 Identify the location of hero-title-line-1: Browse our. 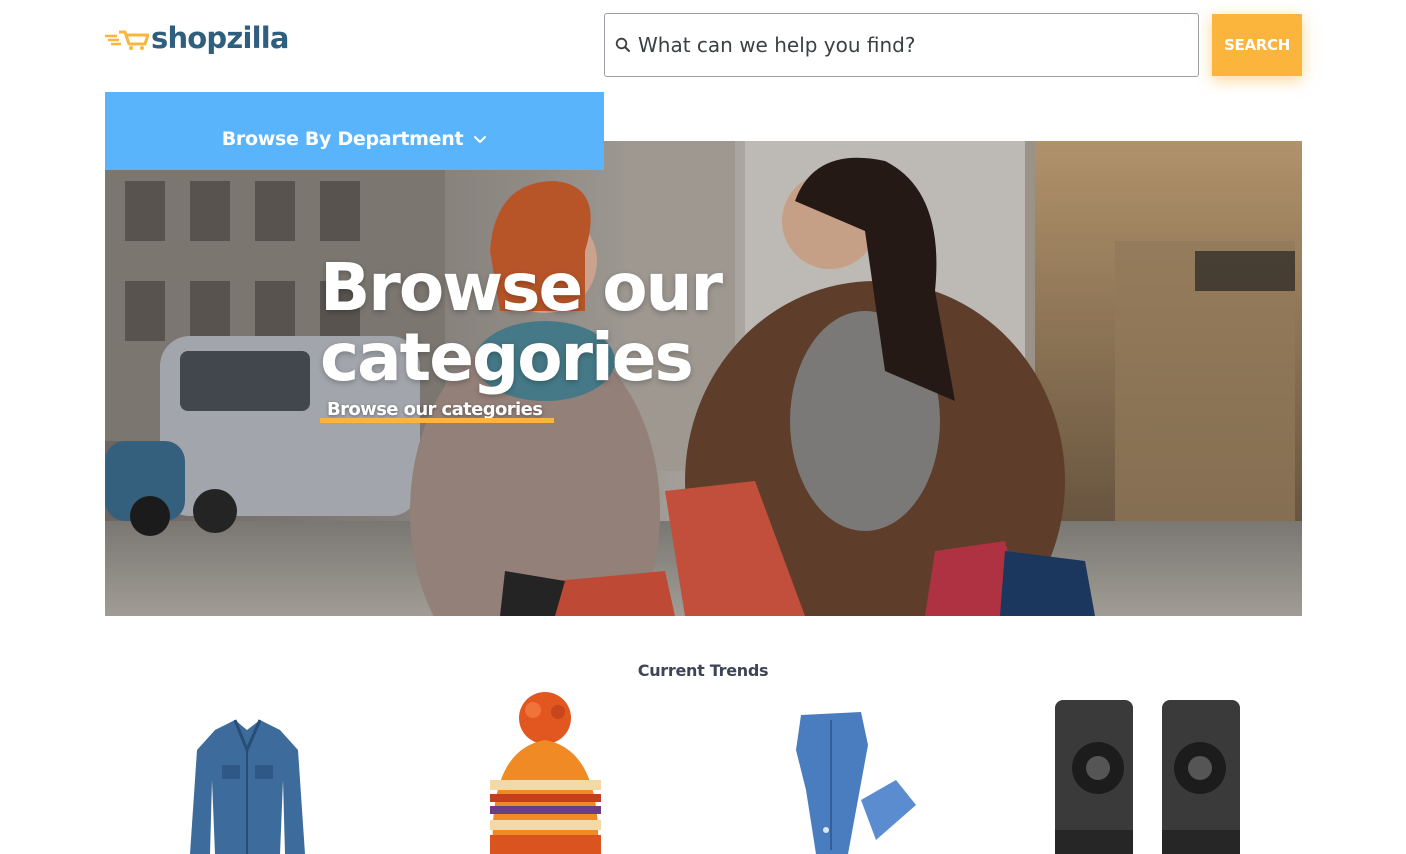
(521, 287).